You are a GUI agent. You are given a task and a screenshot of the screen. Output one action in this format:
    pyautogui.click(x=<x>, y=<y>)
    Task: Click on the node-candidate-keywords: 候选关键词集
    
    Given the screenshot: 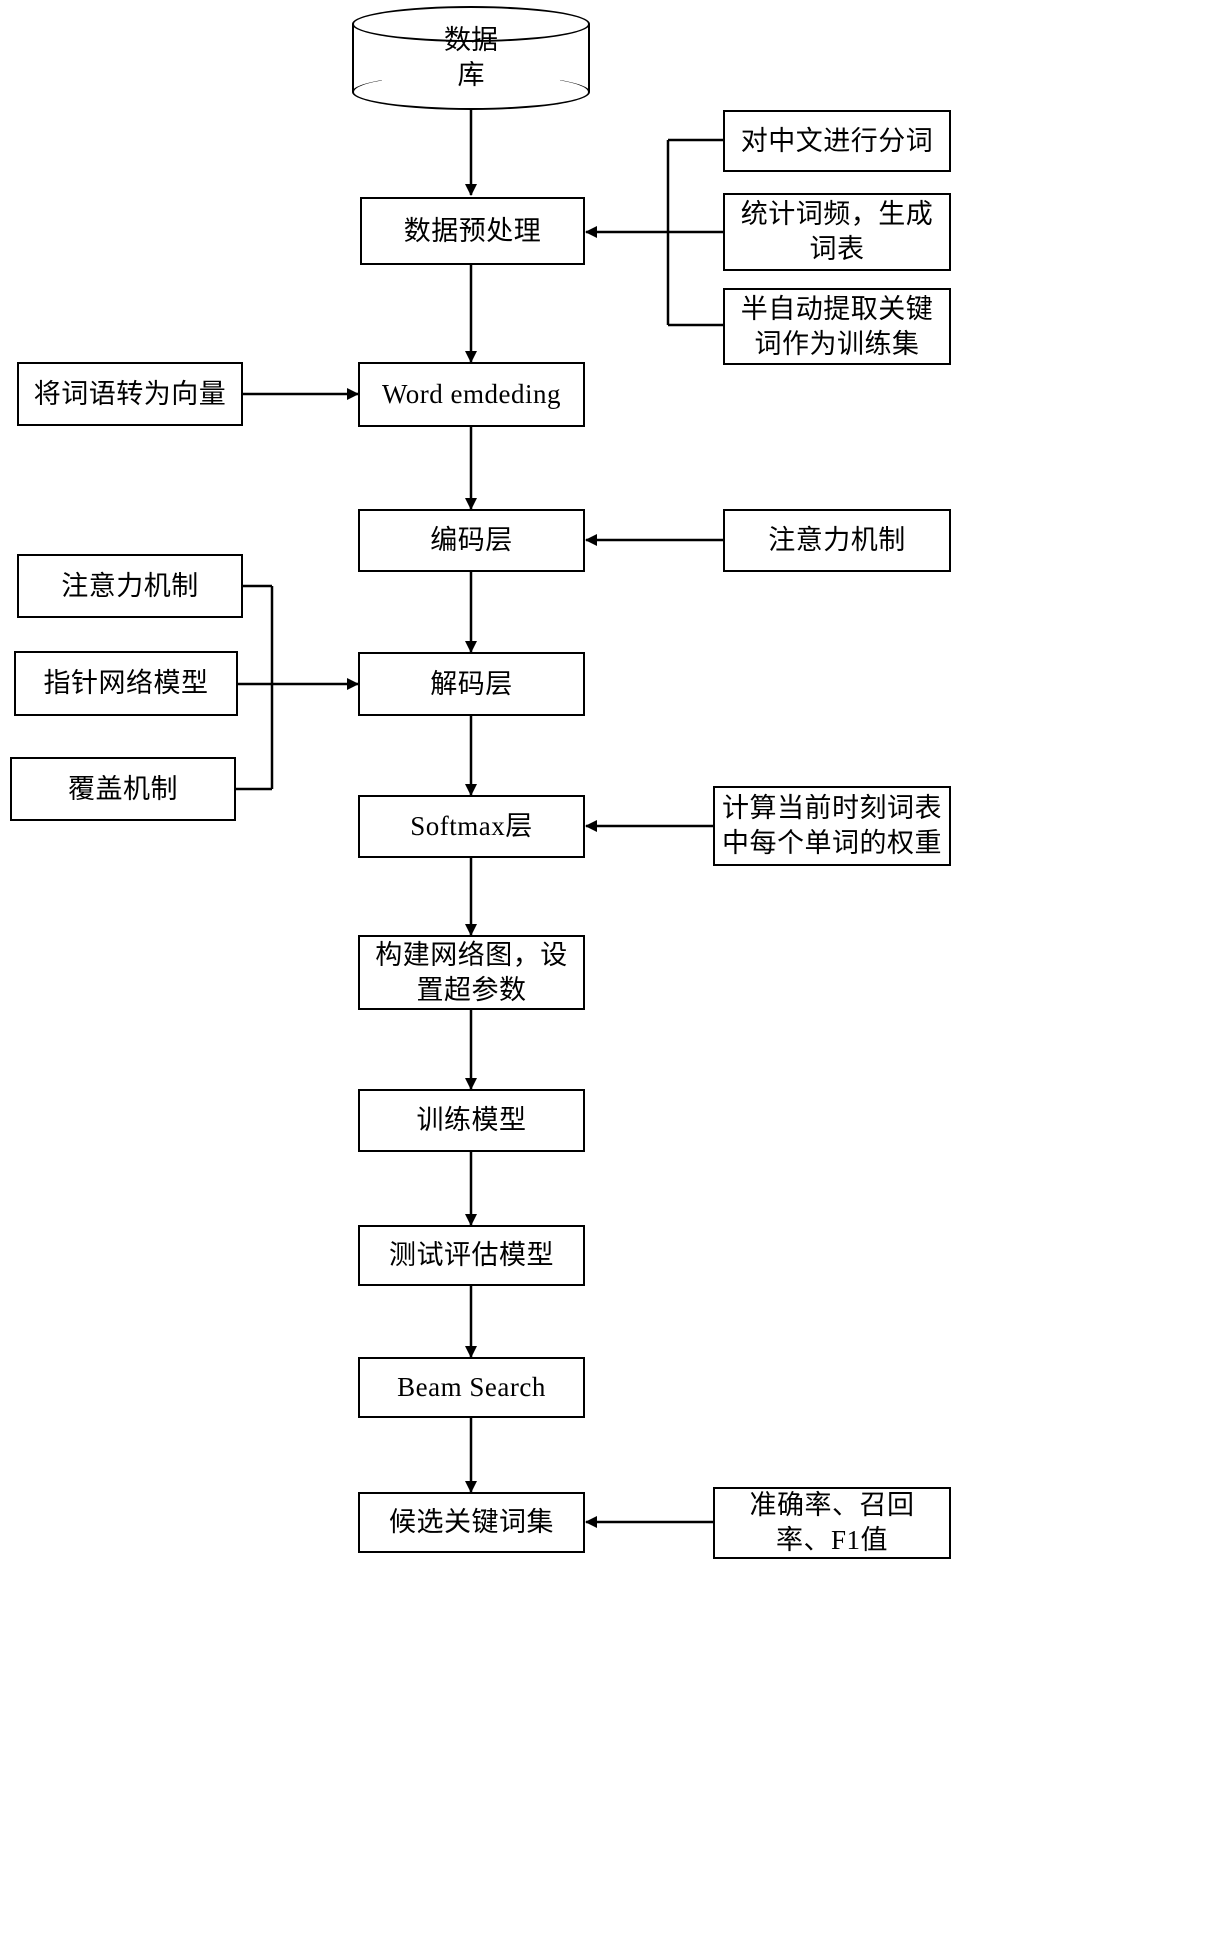 What is the action you would take?
    pyautogui.click(x=471, y=1522)
    